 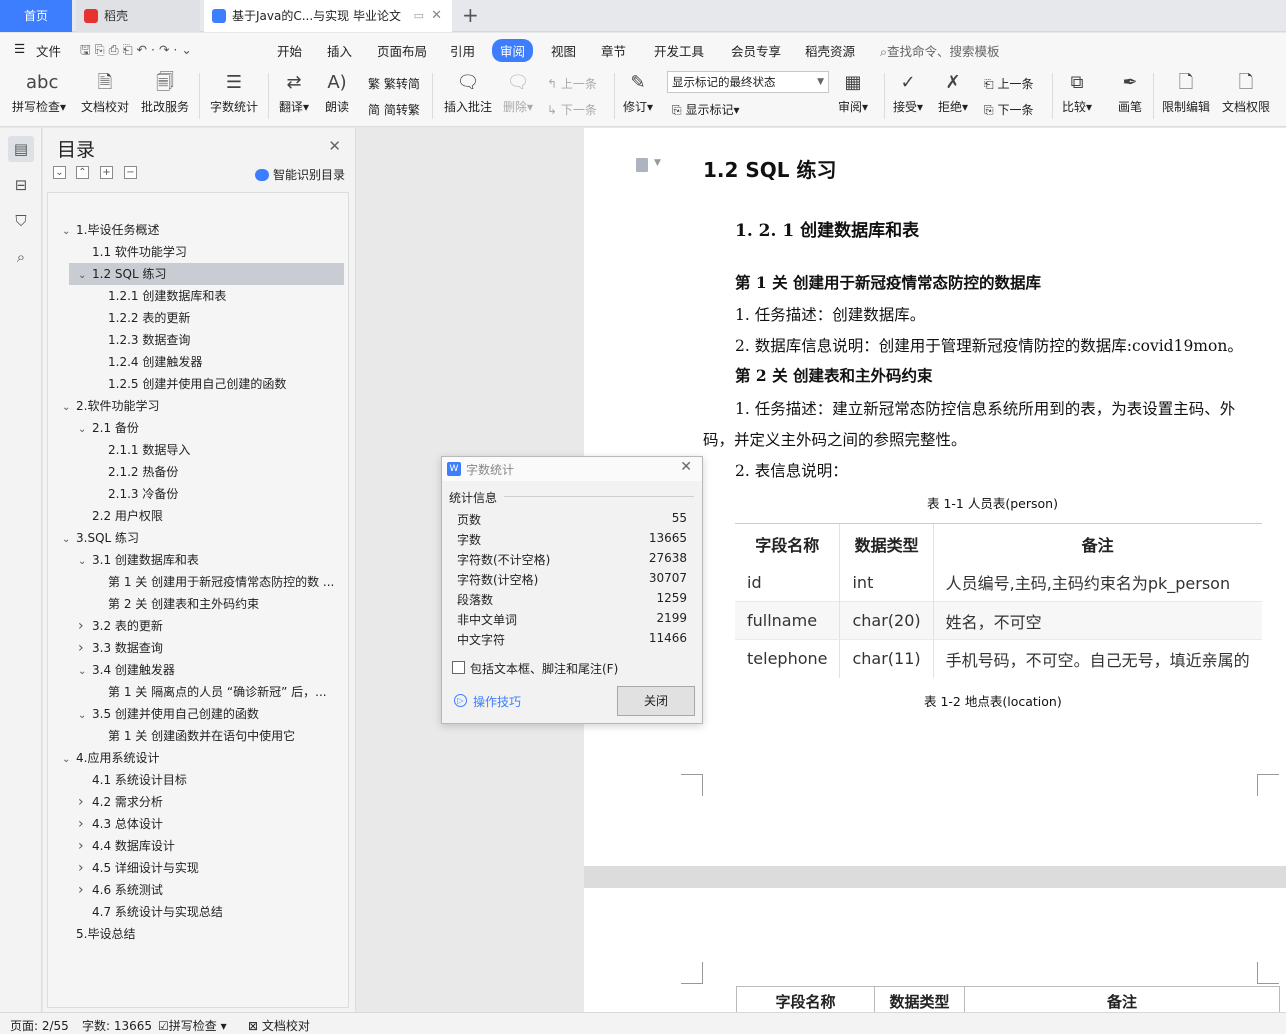 What do you see at coordinates (656, 701) in the screenshot?
I see `close-button: 关闭` at bounding box center [656, 701].